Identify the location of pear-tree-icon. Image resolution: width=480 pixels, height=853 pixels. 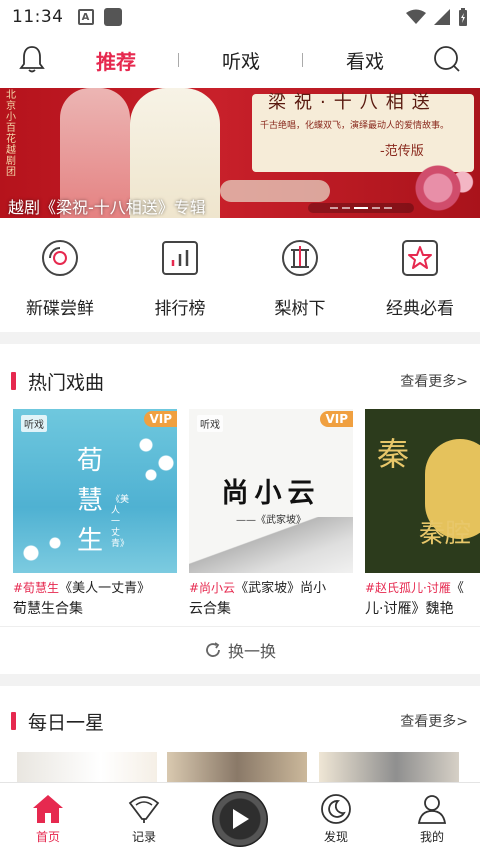
(300, 258).